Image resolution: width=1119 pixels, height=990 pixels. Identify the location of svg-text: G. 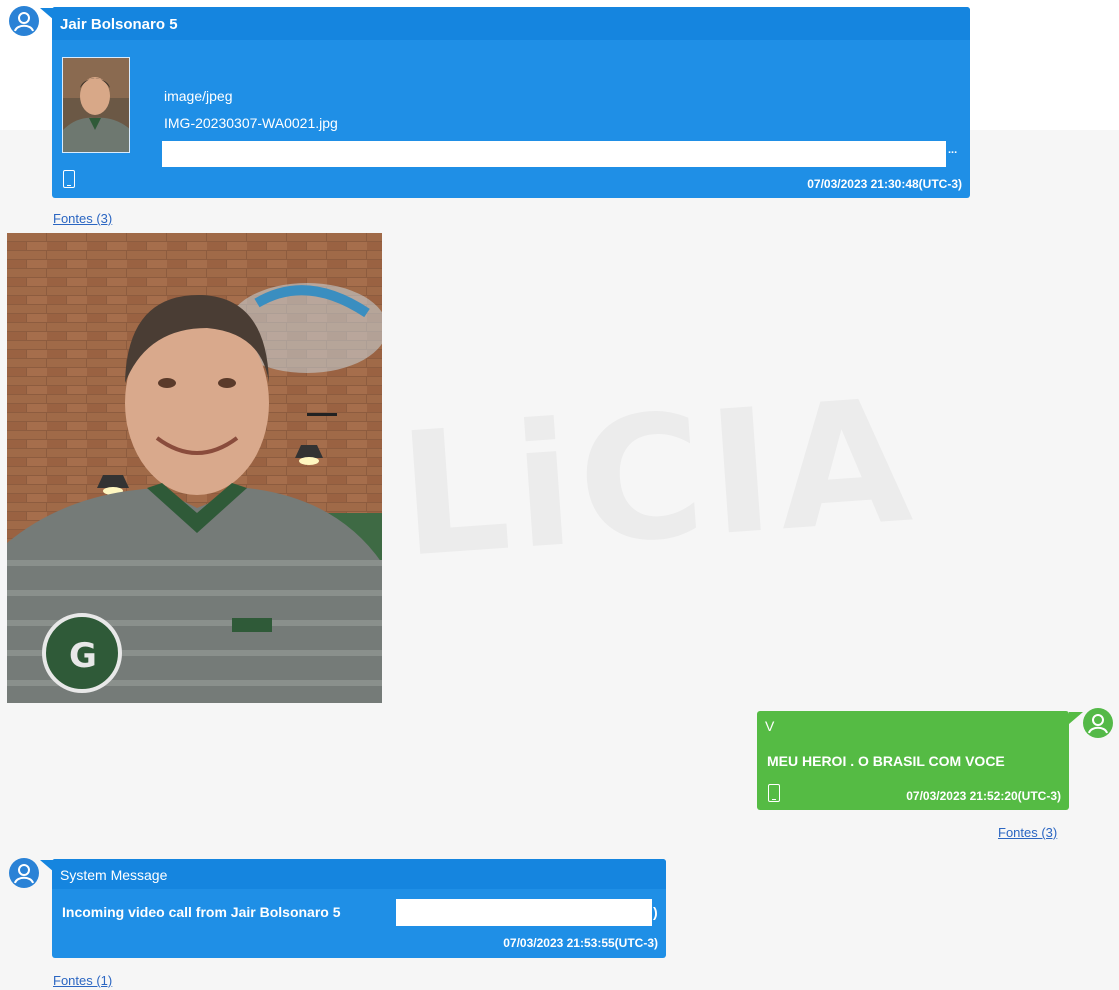
(83, 656).